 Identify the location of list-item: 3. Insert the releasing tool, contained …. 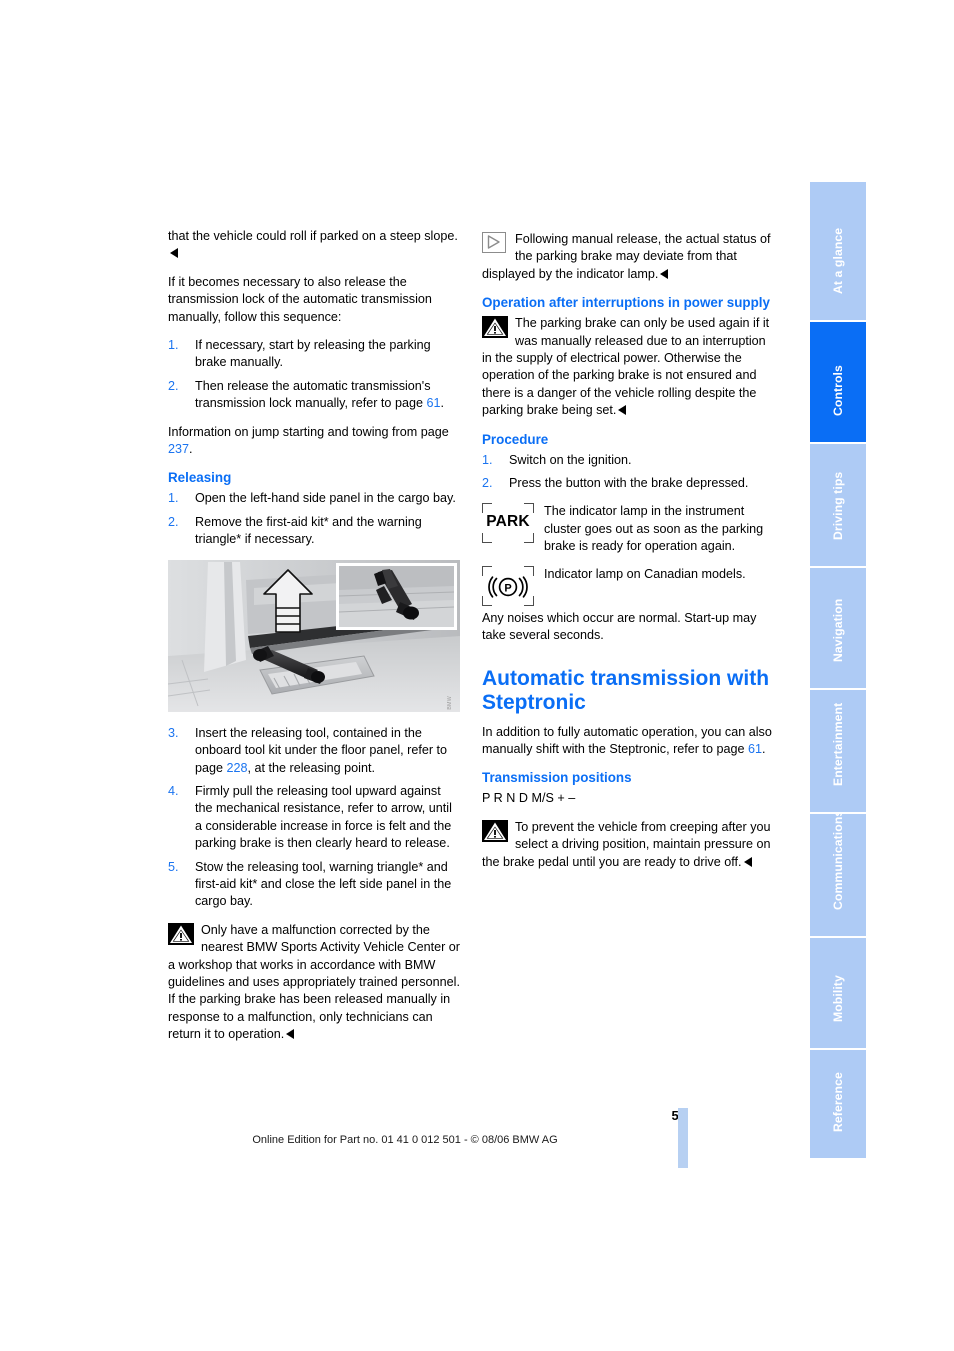
(314, 751).